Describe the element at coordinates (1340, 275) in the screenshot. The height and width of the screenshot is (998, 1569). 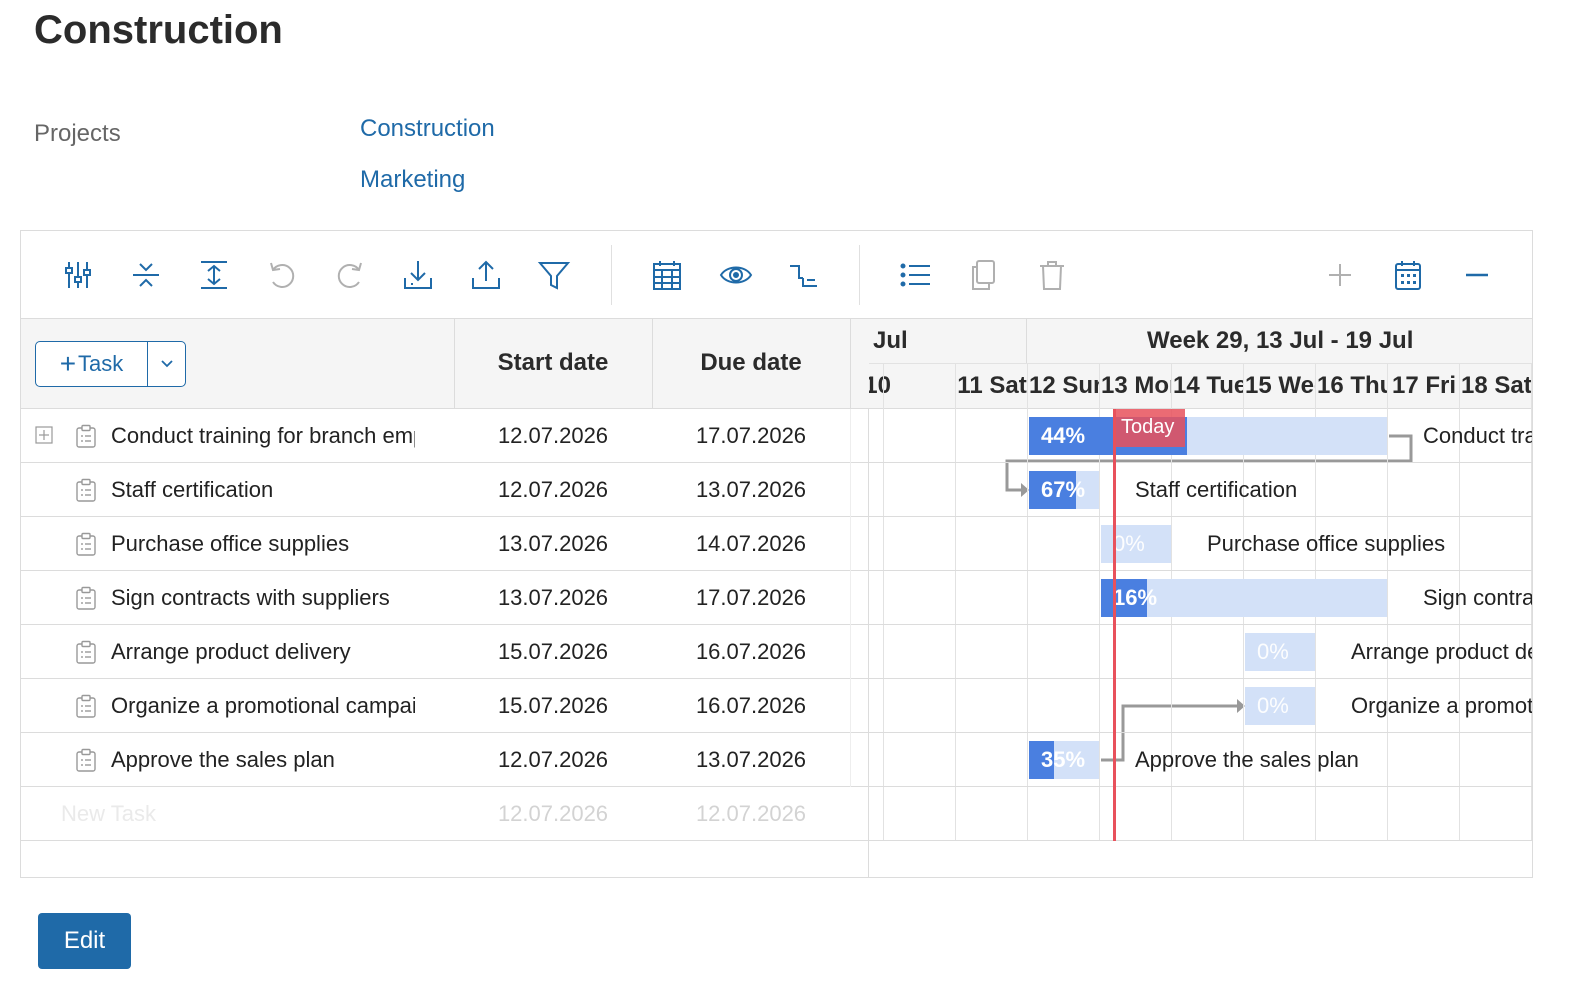
I see `zoom-in-icon` at that location.